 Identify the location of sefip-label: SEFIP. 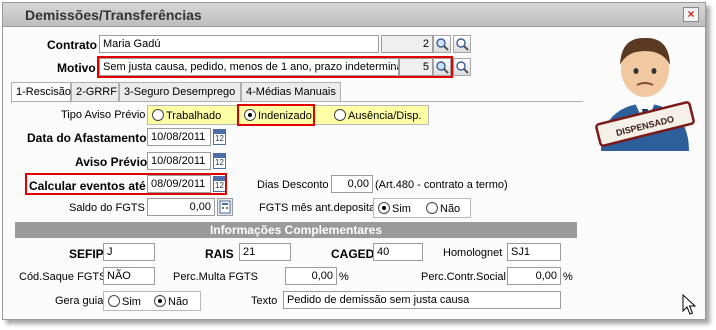
(86, 254).